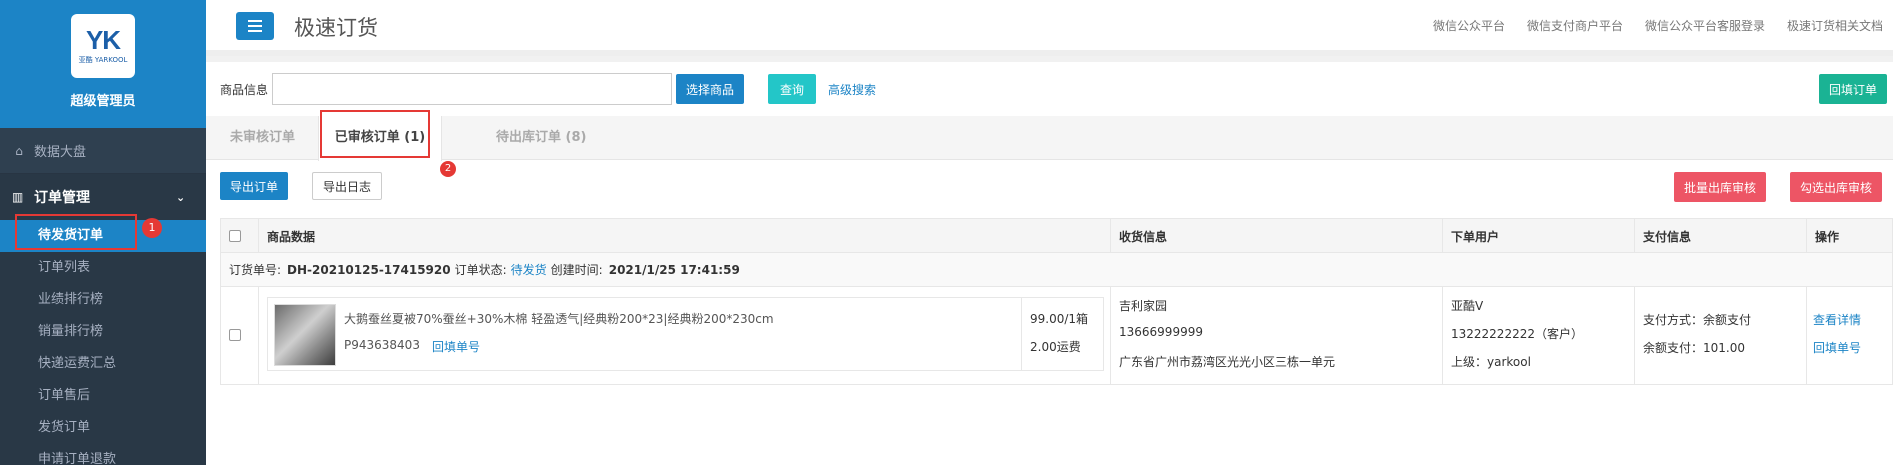 This screenshot has width=1893, height=465. What do you see at coordinates (62, 198) in the screenshot?
I see `sidebar-group-label: 订单管理` at bounding box center [62, 198].